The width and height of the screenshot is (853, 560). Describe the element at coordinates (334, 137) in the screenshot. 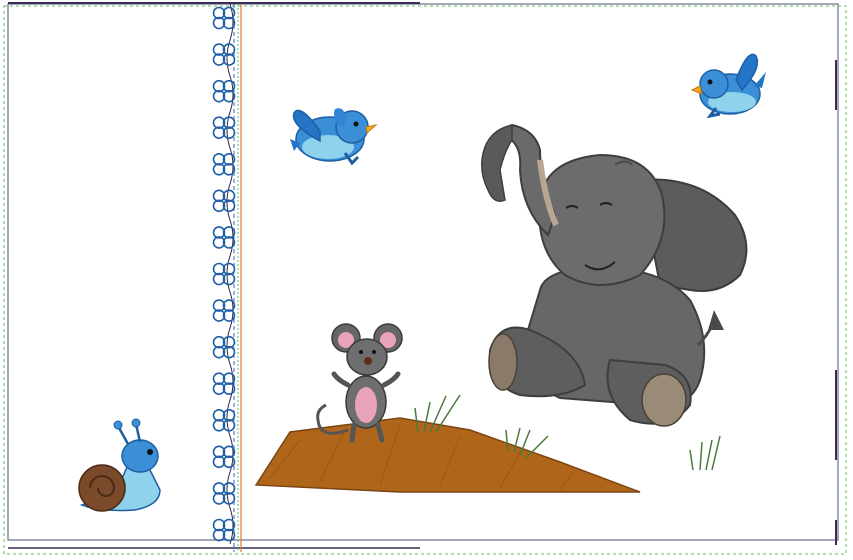

I see `bluebird-left` at that location.